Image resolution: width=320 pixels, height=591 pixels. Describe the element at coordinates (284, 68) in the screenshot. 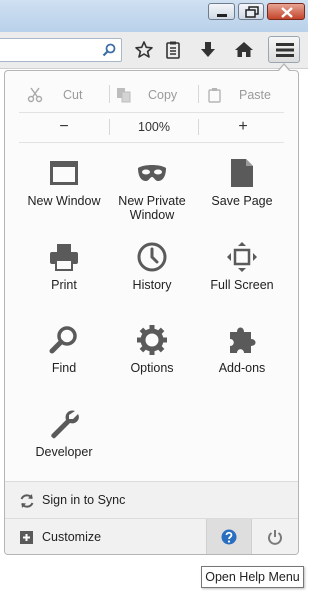

I see `panel-arrow-fill` at that location.